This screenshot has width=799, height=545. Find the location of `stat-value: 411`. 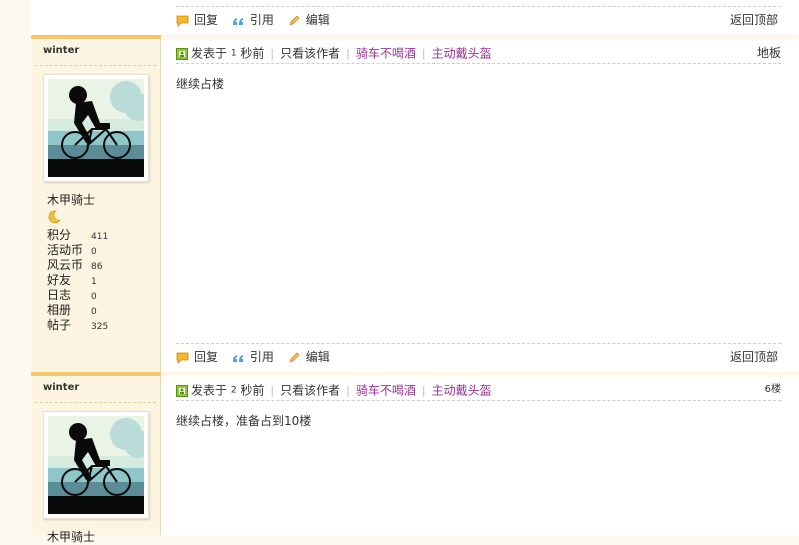

stat-value: 411 is located at coordinates (99, 237).